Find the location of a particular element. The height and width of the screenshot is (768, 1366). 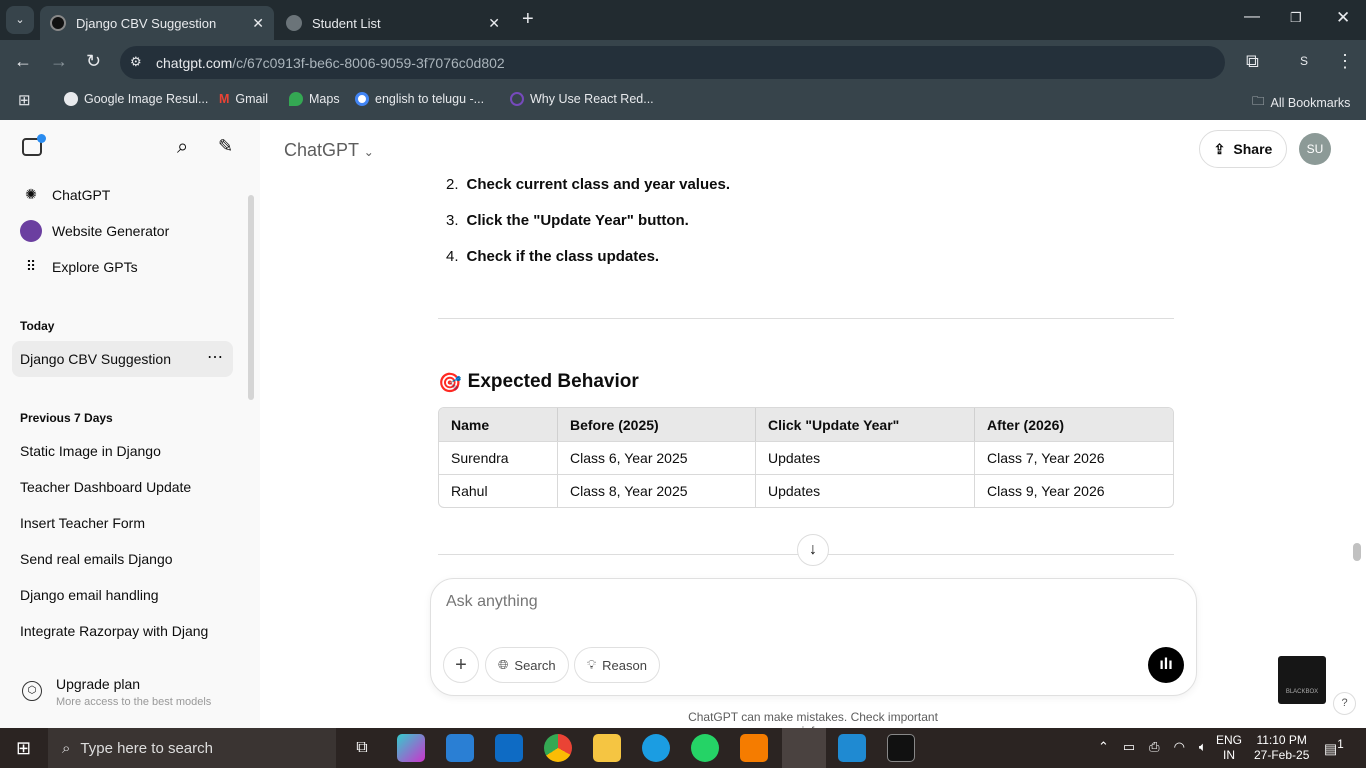

minimize-button: — is located at coordinates (1252, 17).